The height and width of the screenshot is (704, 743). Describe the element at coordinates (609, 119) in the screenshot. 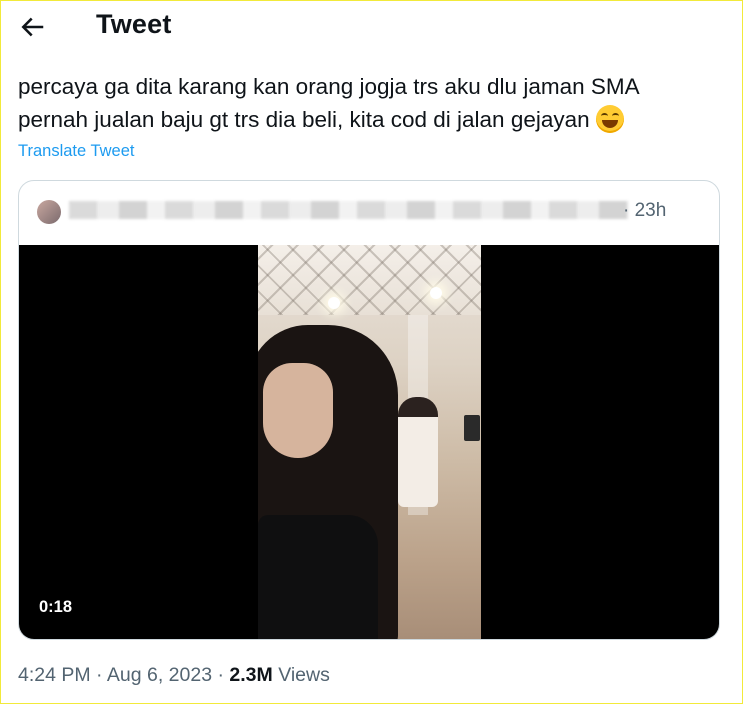

I see `grinning-face-emoji-icon` at that location.